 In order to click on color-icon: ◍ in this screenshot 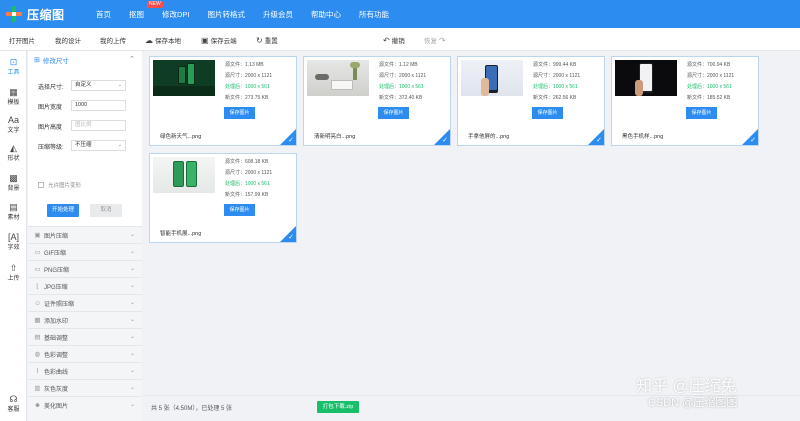, I will do `click(37, 354)`.